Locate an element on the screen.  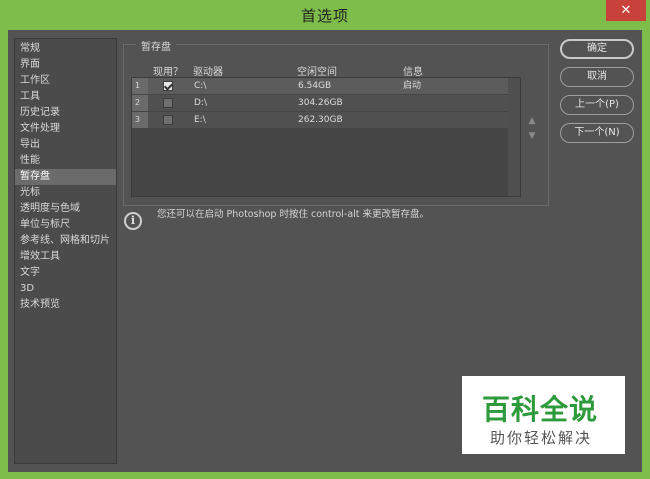
watermark-logo: 百科全说 助你轻松解决 is located at coordinates (543, 415).